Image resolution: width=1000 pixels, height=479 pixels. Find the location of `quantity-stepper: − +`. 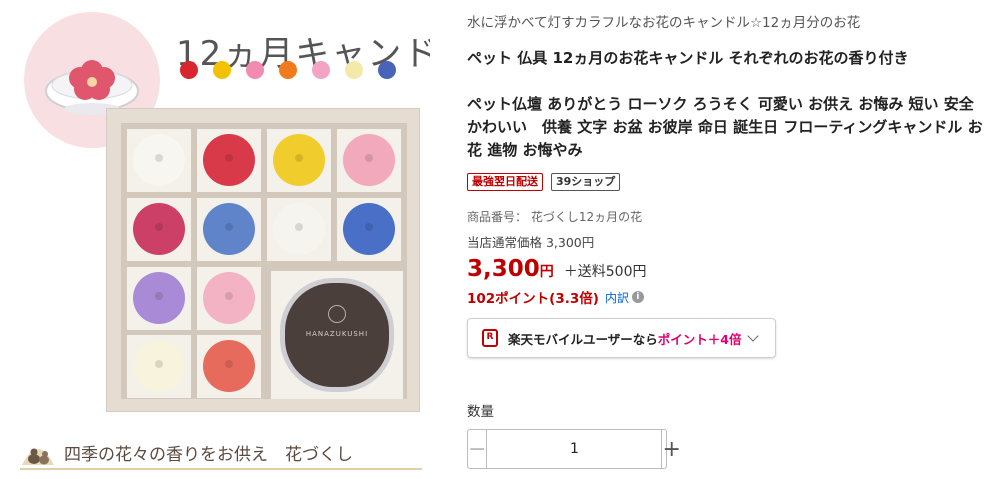

quantity-stepper: − + is located at coordinates (574, 449).